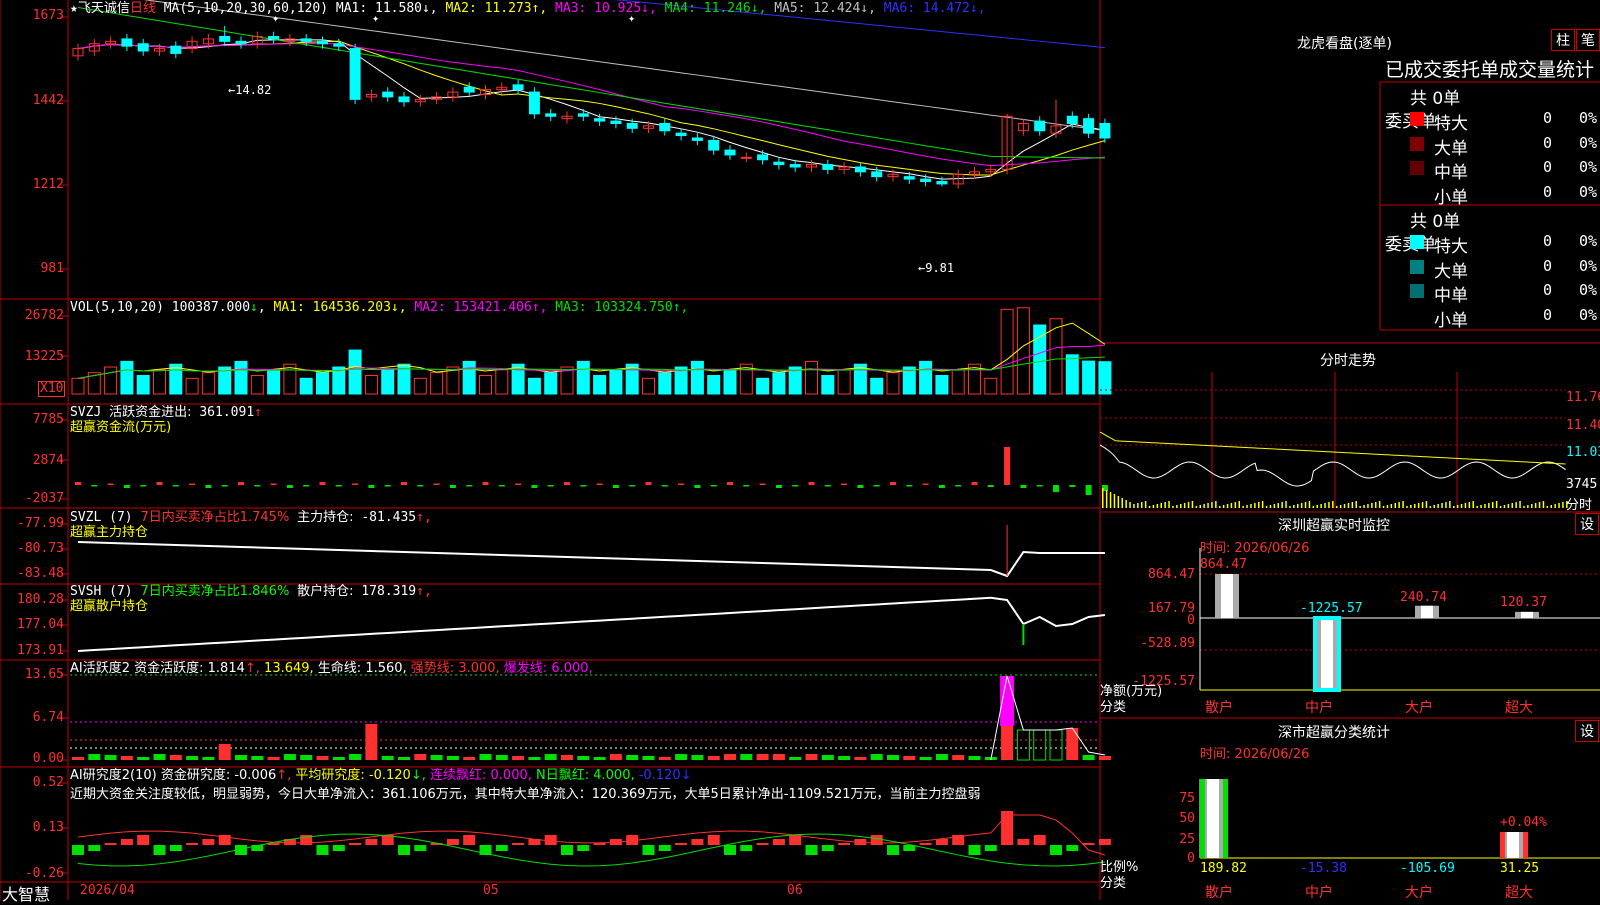 Image resolution: width=1600 pixels, height=905 pixels. Describe the element at coordinates (121, 427) in the screenshot. I see `svzj-subtitle: 超赢资金流(万元)` at that location.